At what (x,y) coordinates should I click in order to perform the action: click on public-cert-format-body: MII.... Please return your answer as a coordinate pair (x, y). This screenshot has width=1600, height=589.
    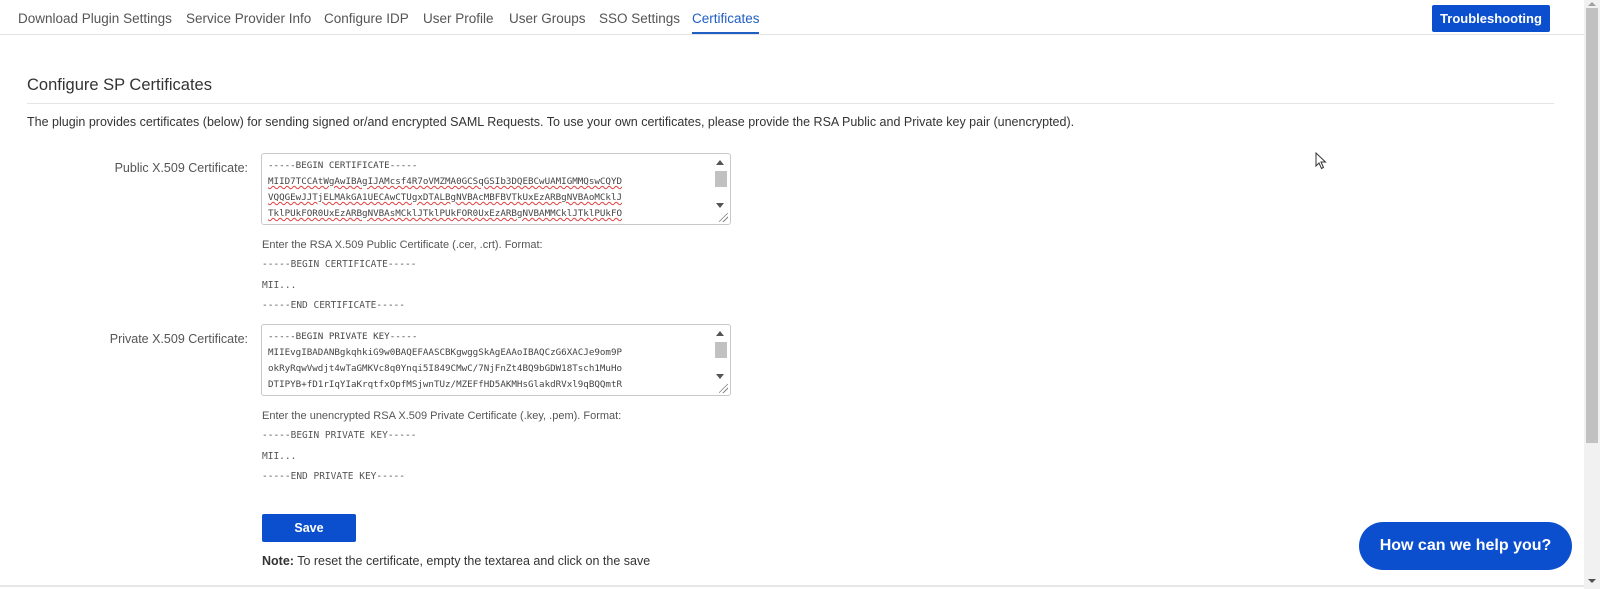
    Looking at the image, I should click on (279, 285).